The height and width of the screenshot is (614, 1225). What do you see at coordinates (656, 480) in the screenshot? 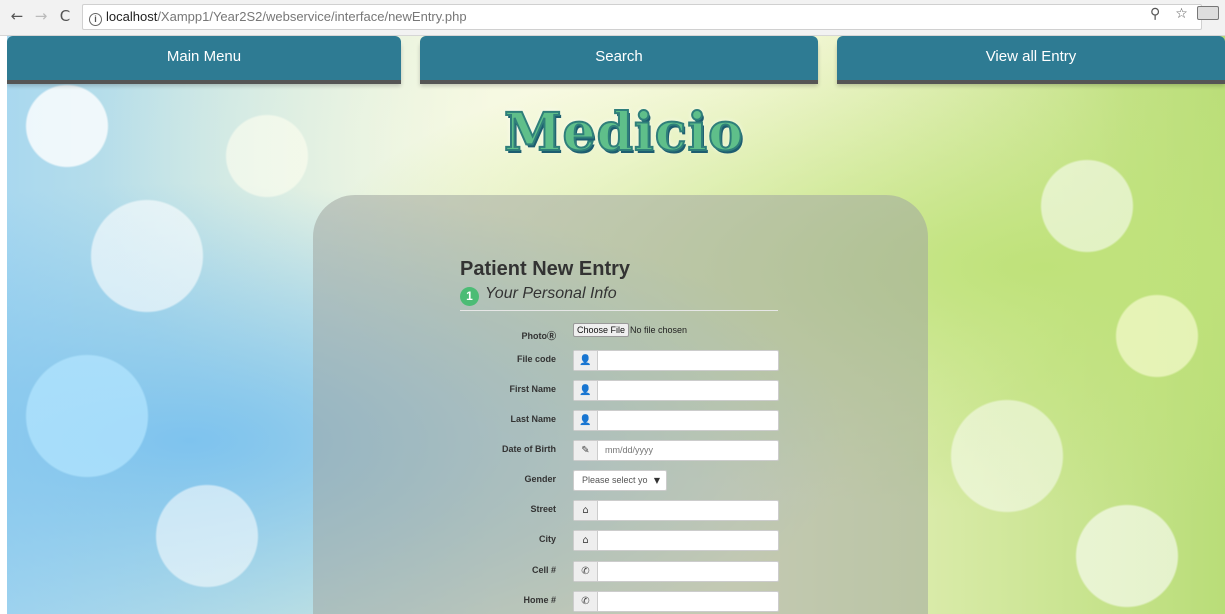
I see `dropdown-arrow-icon: ▼` at bounding box center [656, 480].